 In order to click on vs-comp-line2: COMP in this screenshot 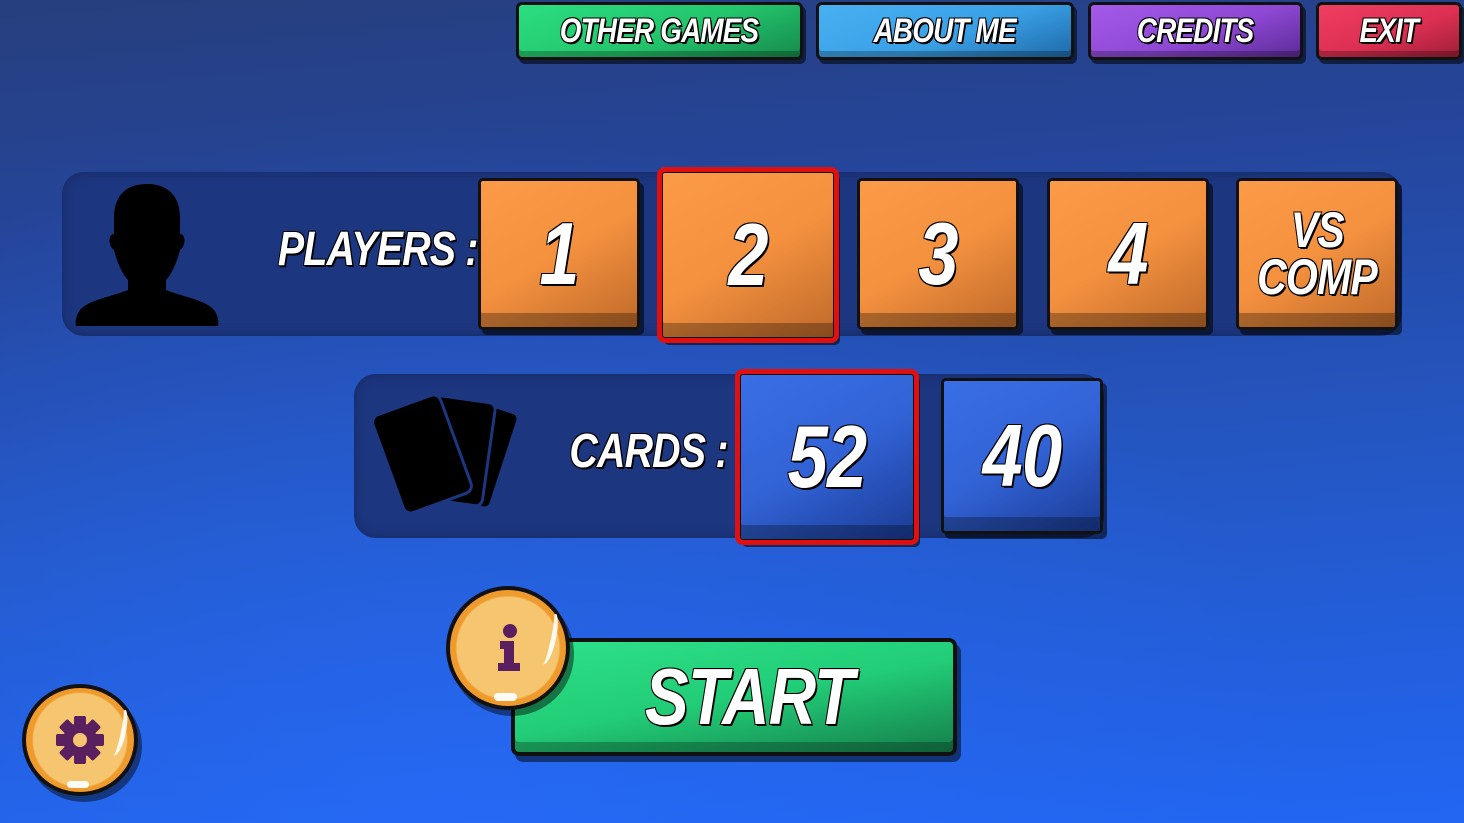, I will do `click(1317, 277)`.